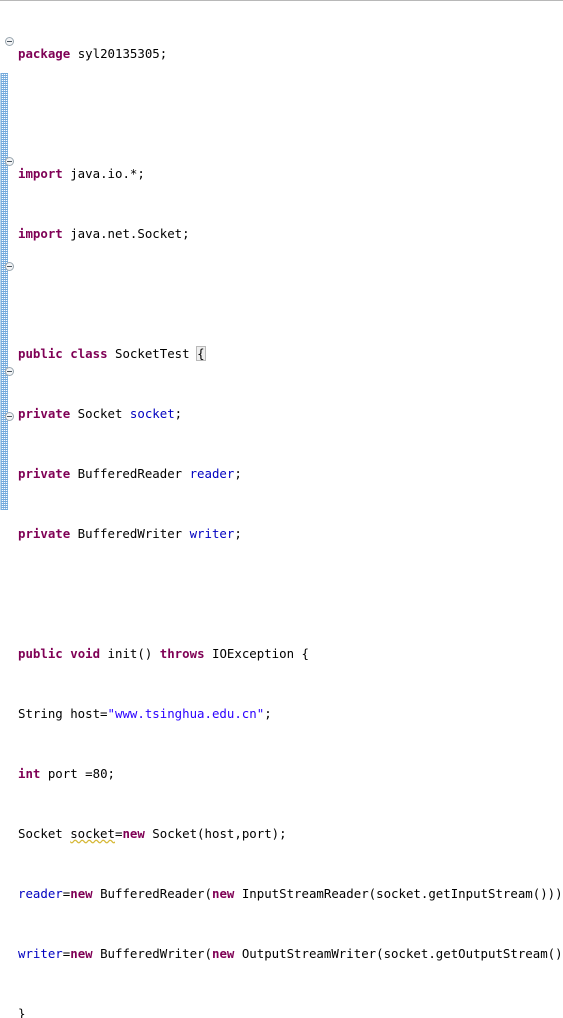  What do you see at coordinates (152, 353) in the screenshot?
I see `token-class-name: SocketTest` at bounding box center [152, 353].